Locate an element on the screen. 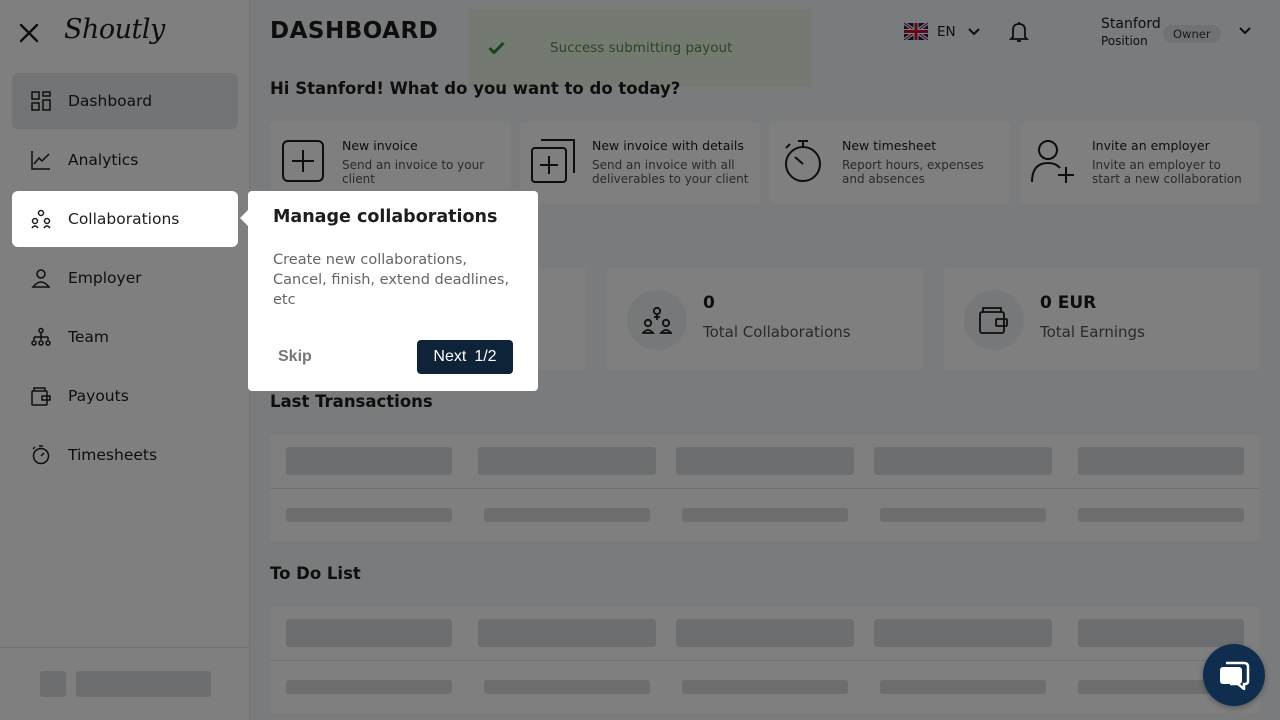 The image size is (1280, 720). people-network-icon is located at coordinates (41, 219).